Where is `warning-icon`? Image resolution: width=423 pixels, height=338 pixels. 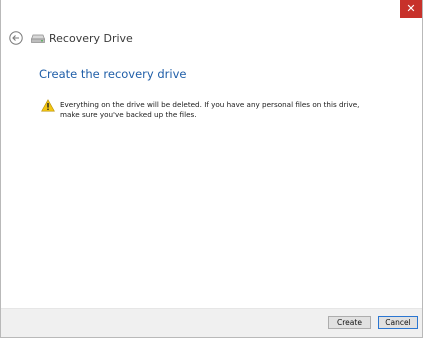
warning-icon is located at coordinates (48, 105).